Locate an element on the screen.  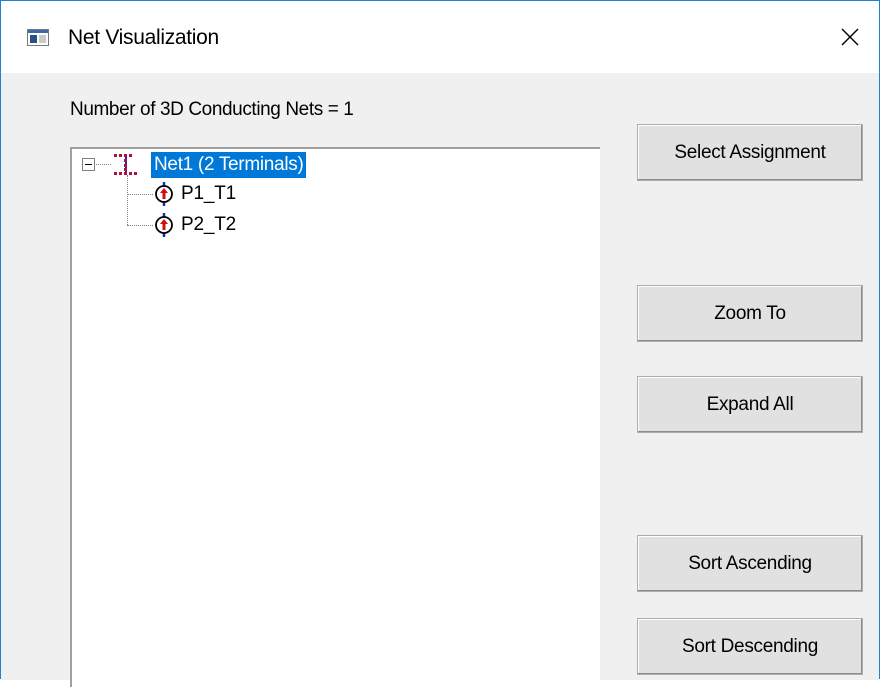
sort-descending-button: Sort Descending is located at coordinates (750, 646).